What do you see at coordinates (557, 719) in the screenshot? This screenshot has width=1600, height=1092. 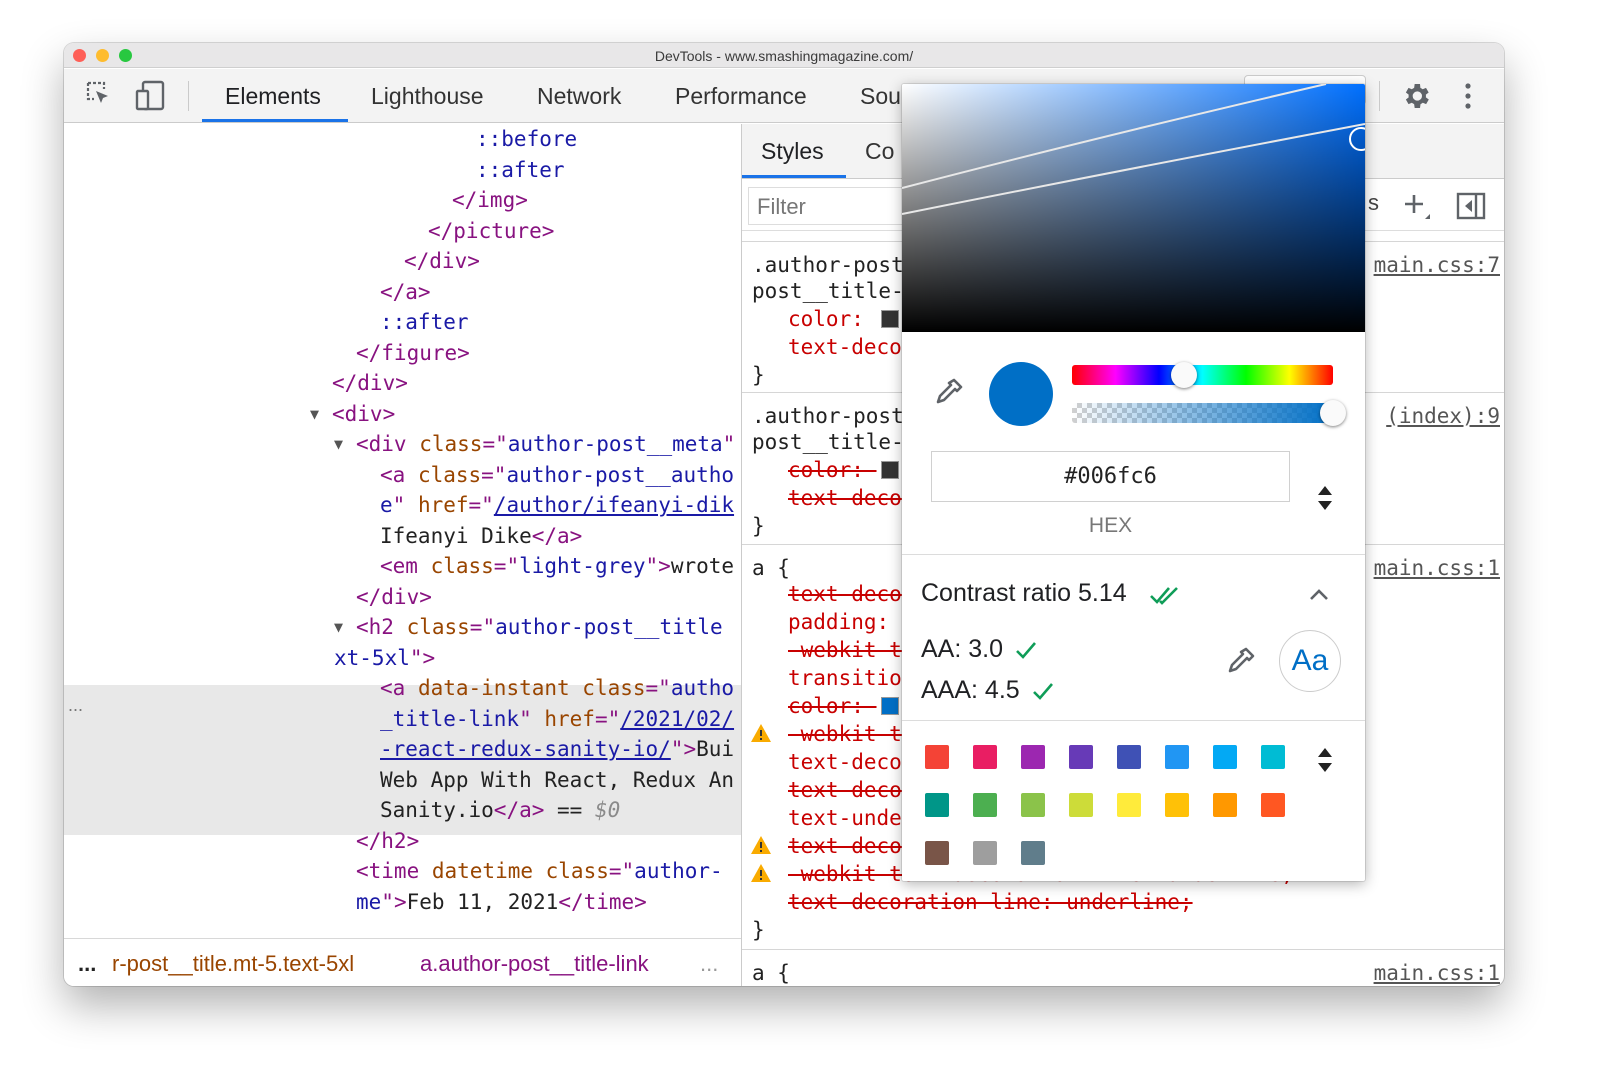 I see `dom-node-line: _title-link" href="/2021/02/` at bounding box center [557, 719].